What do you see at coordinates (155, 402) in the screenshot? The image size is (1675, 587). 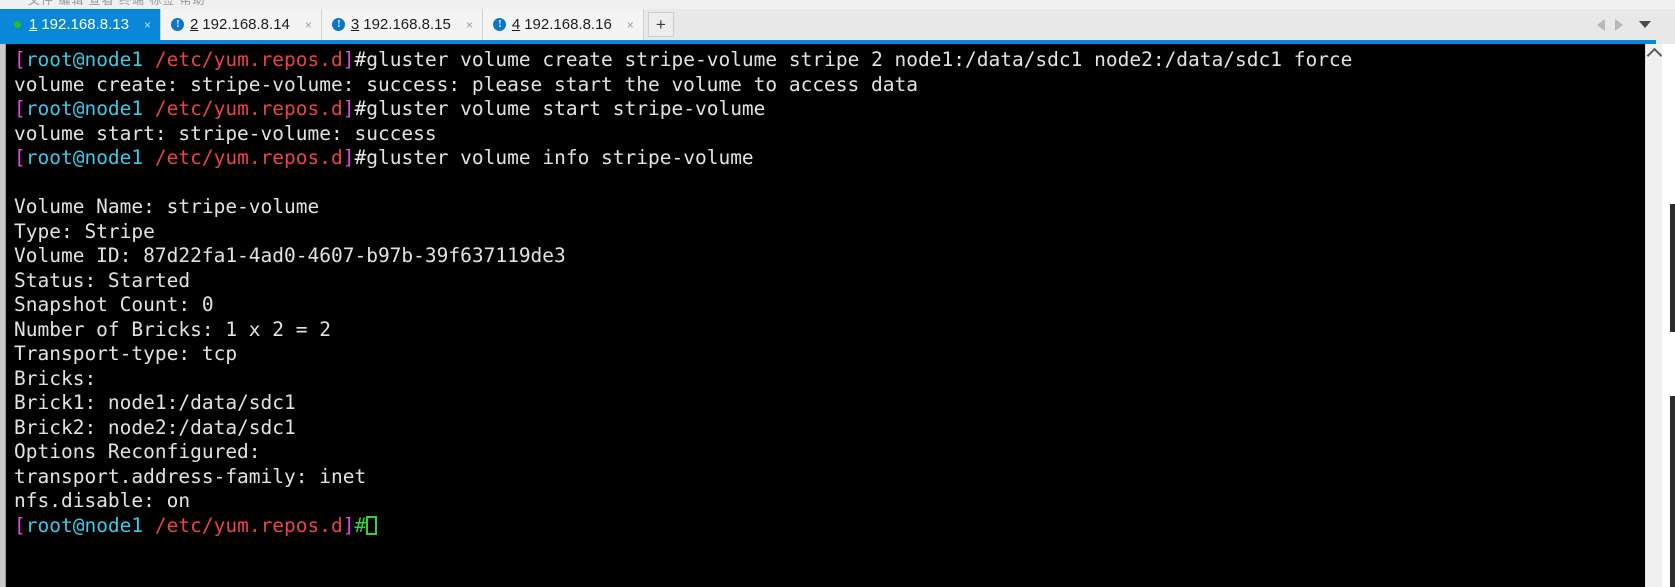 I see `terminal-output-text: Brick1: node1:/data/sdc1` at bounding box center [155, 402].